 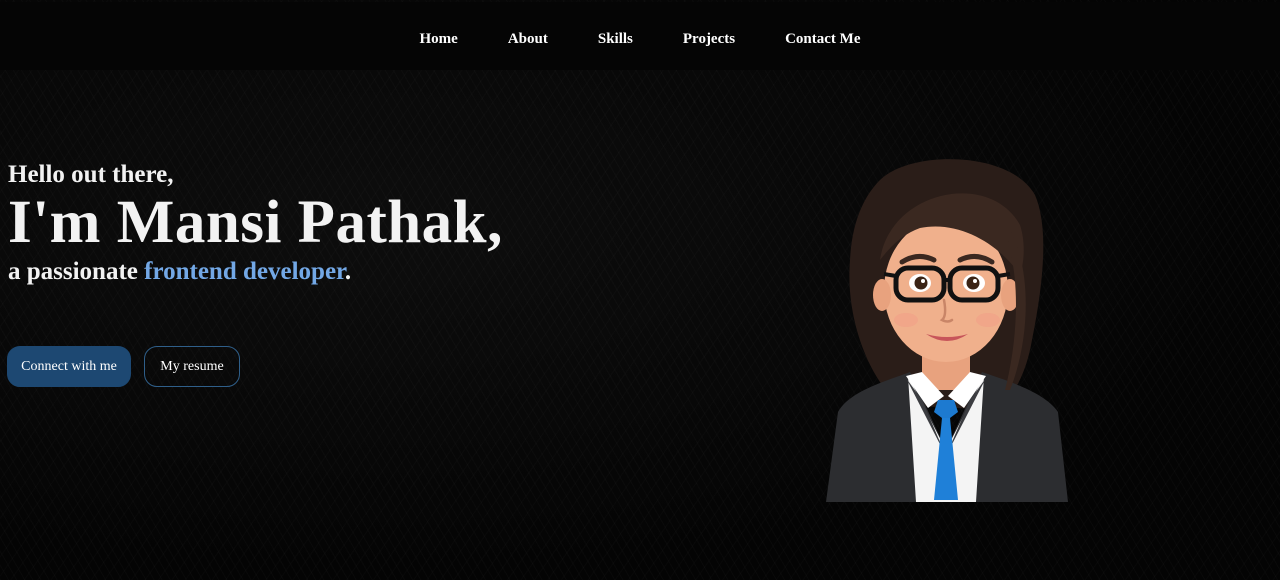 What do you see at coordinates (76, 271) in the screenshot?
I see `tagline-prefix: a passionate` at bounding box center [76, 271].